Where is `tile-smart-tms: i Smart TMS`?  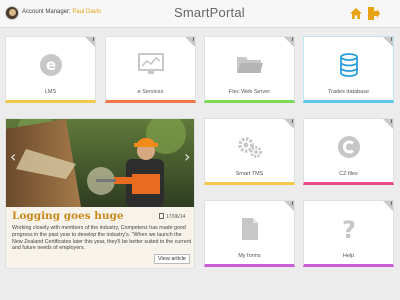
tile-smart-tms: i Smart TMS is located at coordinates (249, 151).